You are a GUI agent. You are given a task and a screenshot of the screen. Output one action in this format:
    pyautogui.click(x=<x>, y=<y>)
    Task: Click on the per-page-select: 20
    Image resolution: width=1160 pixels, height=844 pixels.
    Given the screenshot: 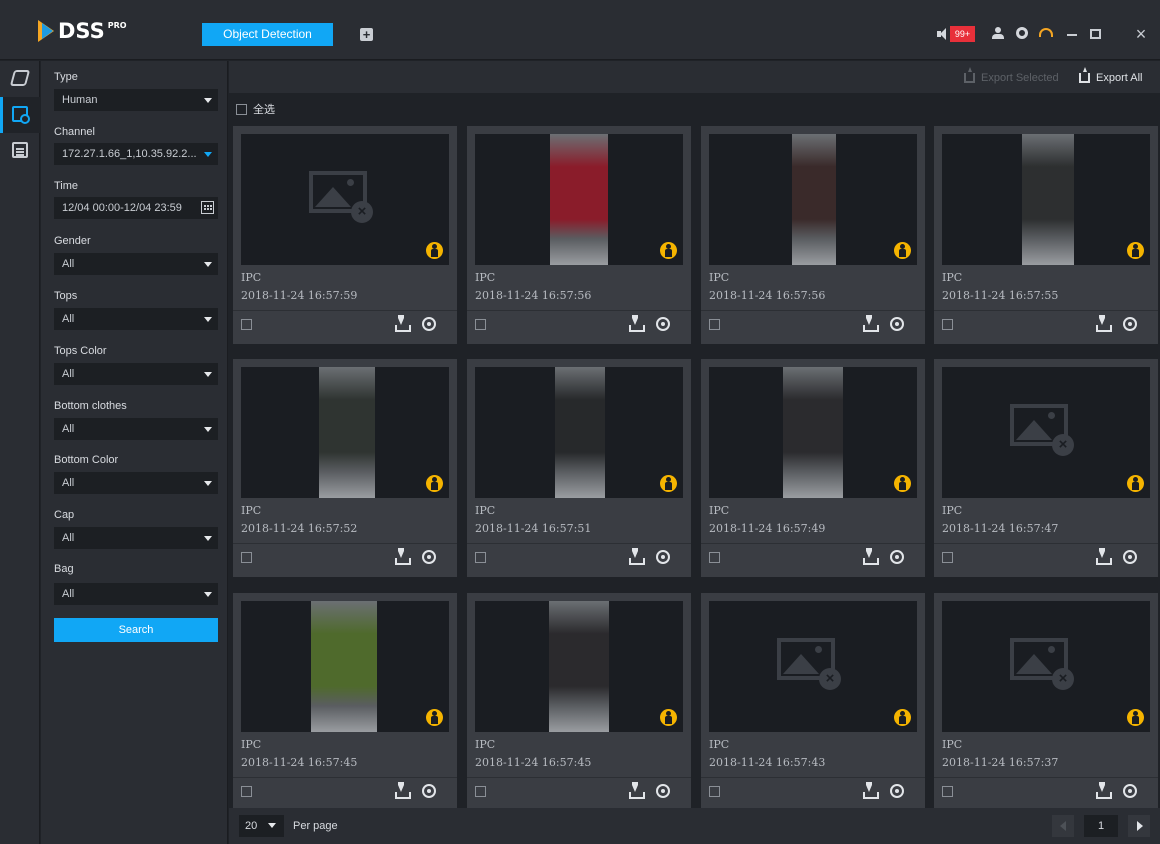 What is the action you would take?
    pyautogui.click(x=261, y=826)
    